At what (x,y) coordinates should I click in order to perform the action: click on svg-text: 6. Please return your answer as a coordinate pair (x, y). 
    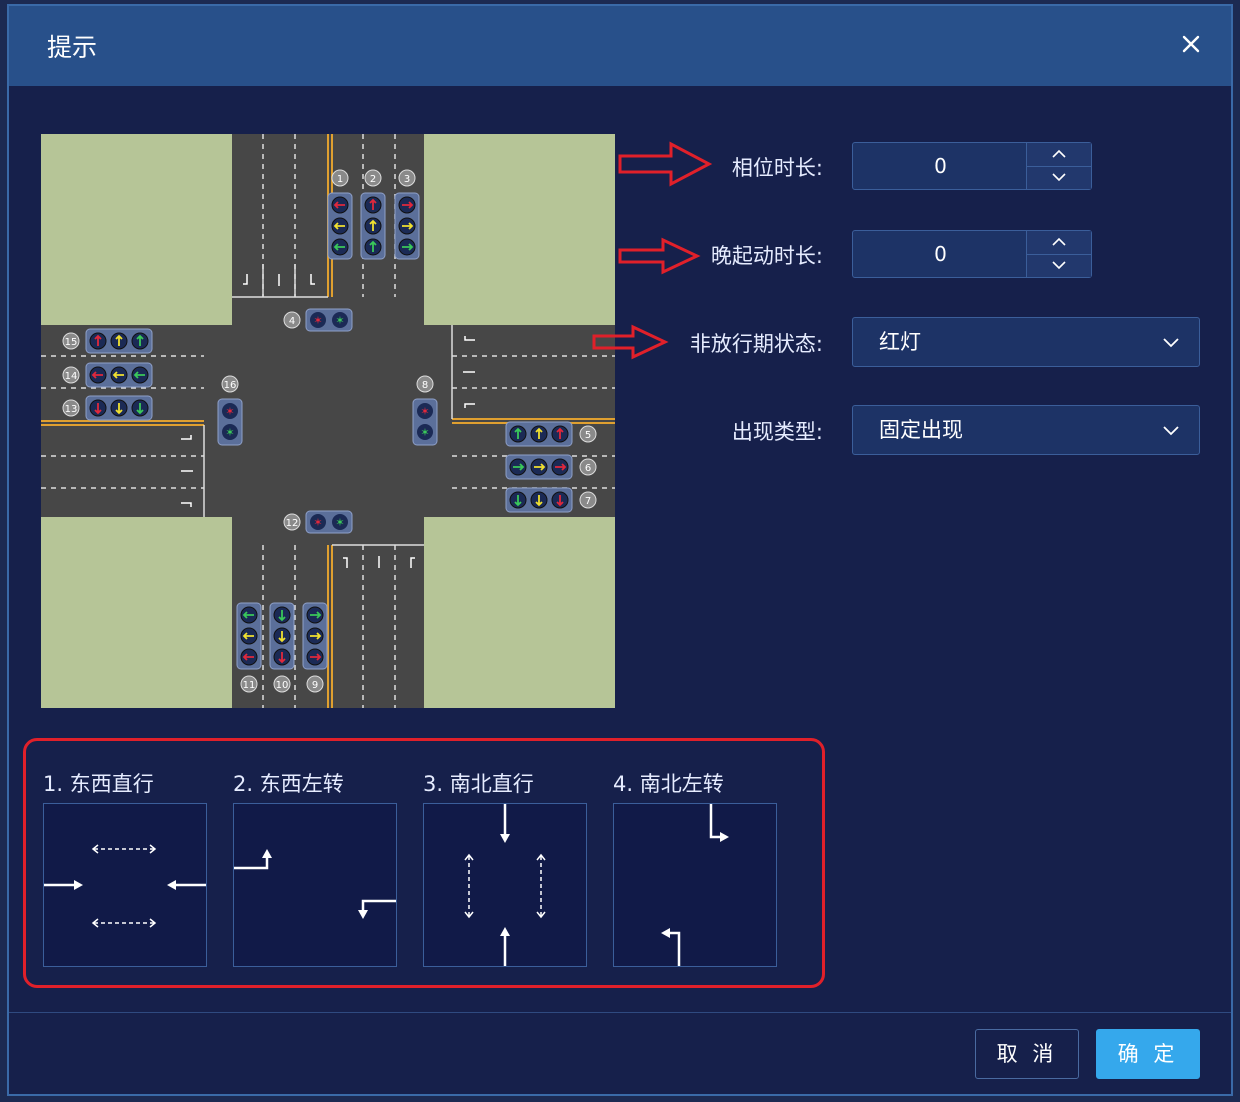
    Looking at the image, I should click on (588, 468).